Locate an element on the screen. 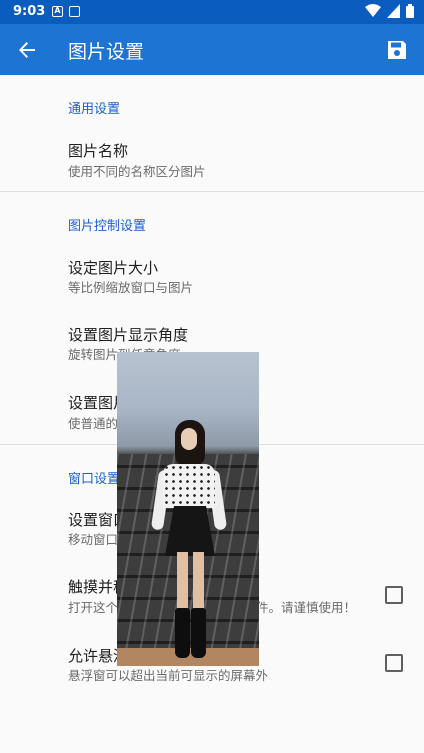 Image resolution: width=424 pixels, height=753 pixels. pref-summary: 悬浮窗可以超出当前可显示的屏幕外 is located at coordinates (168, 675).